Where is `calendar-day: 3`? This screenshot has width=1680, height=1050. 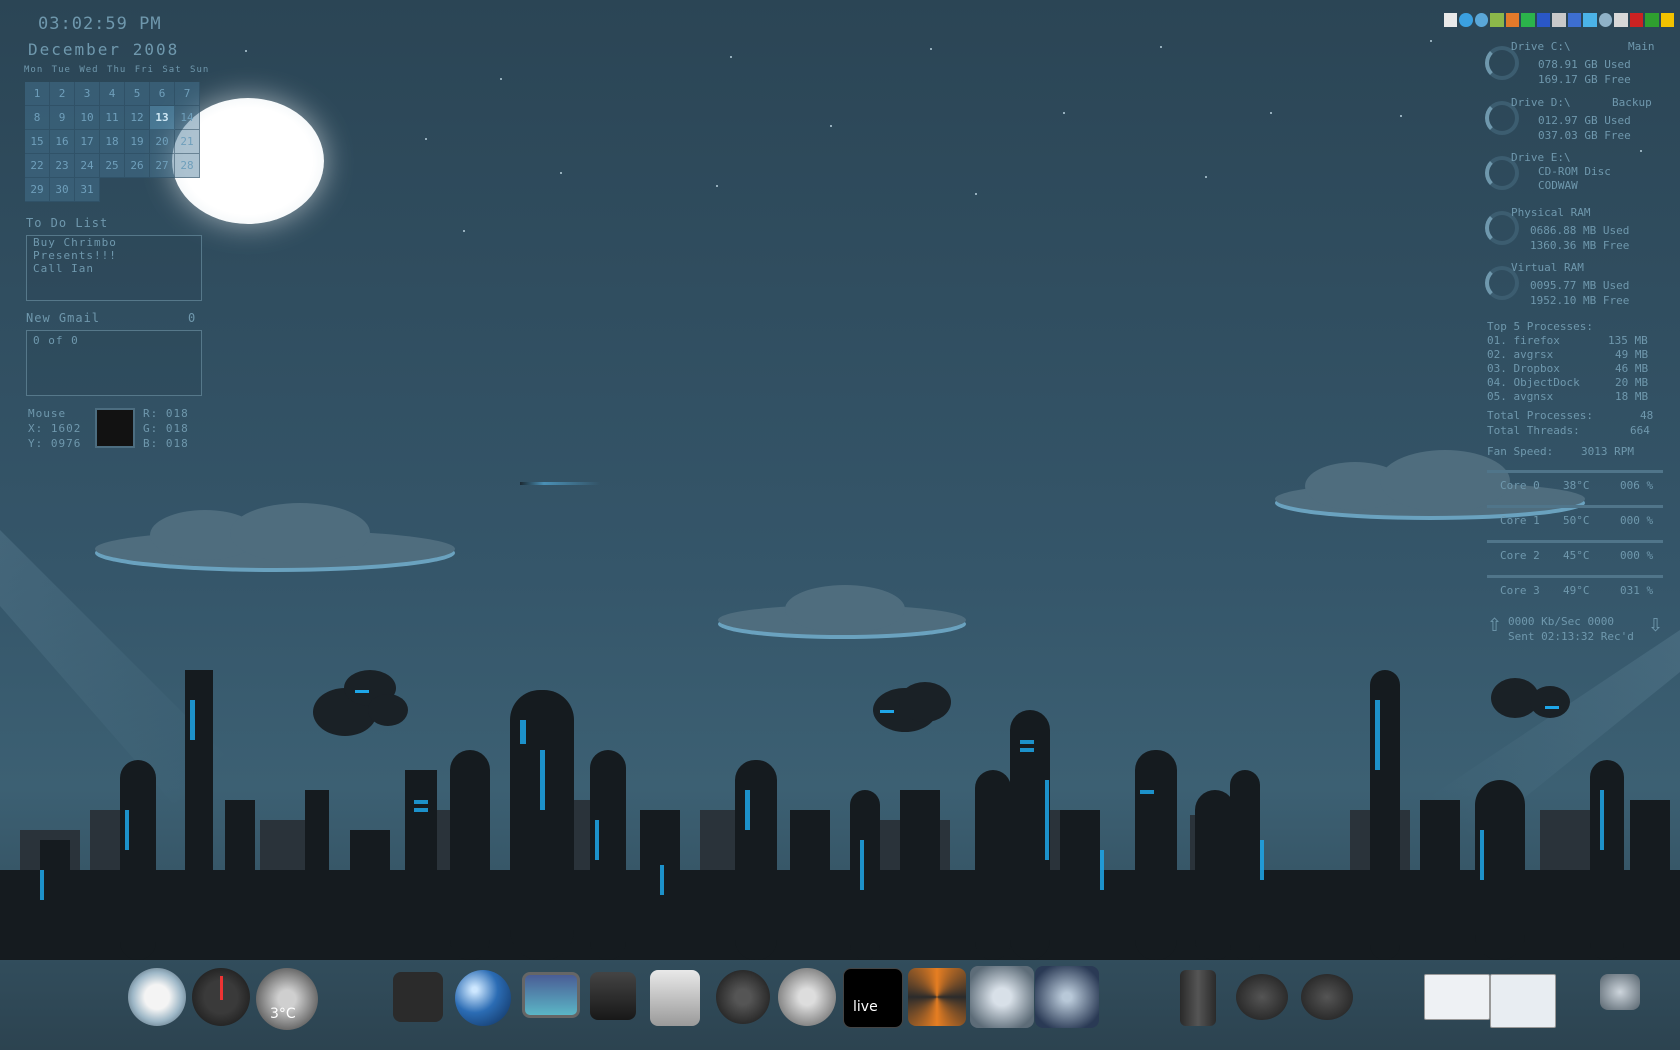
calendar-day: 3 is located at coordinates (87, 94).